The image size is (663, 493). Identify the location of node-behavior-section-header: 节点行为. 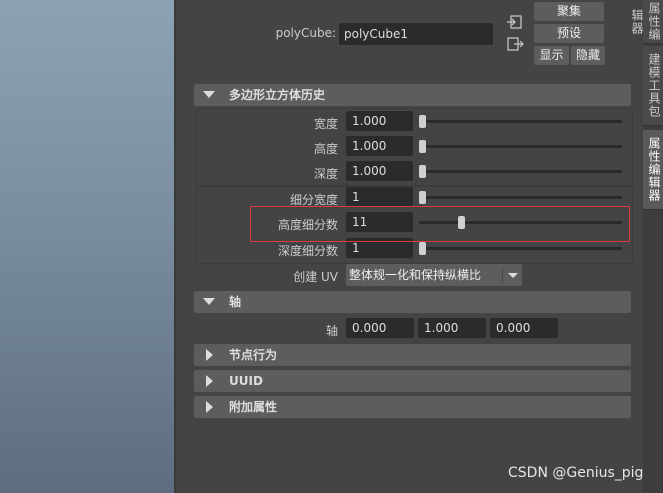
(412, 355).